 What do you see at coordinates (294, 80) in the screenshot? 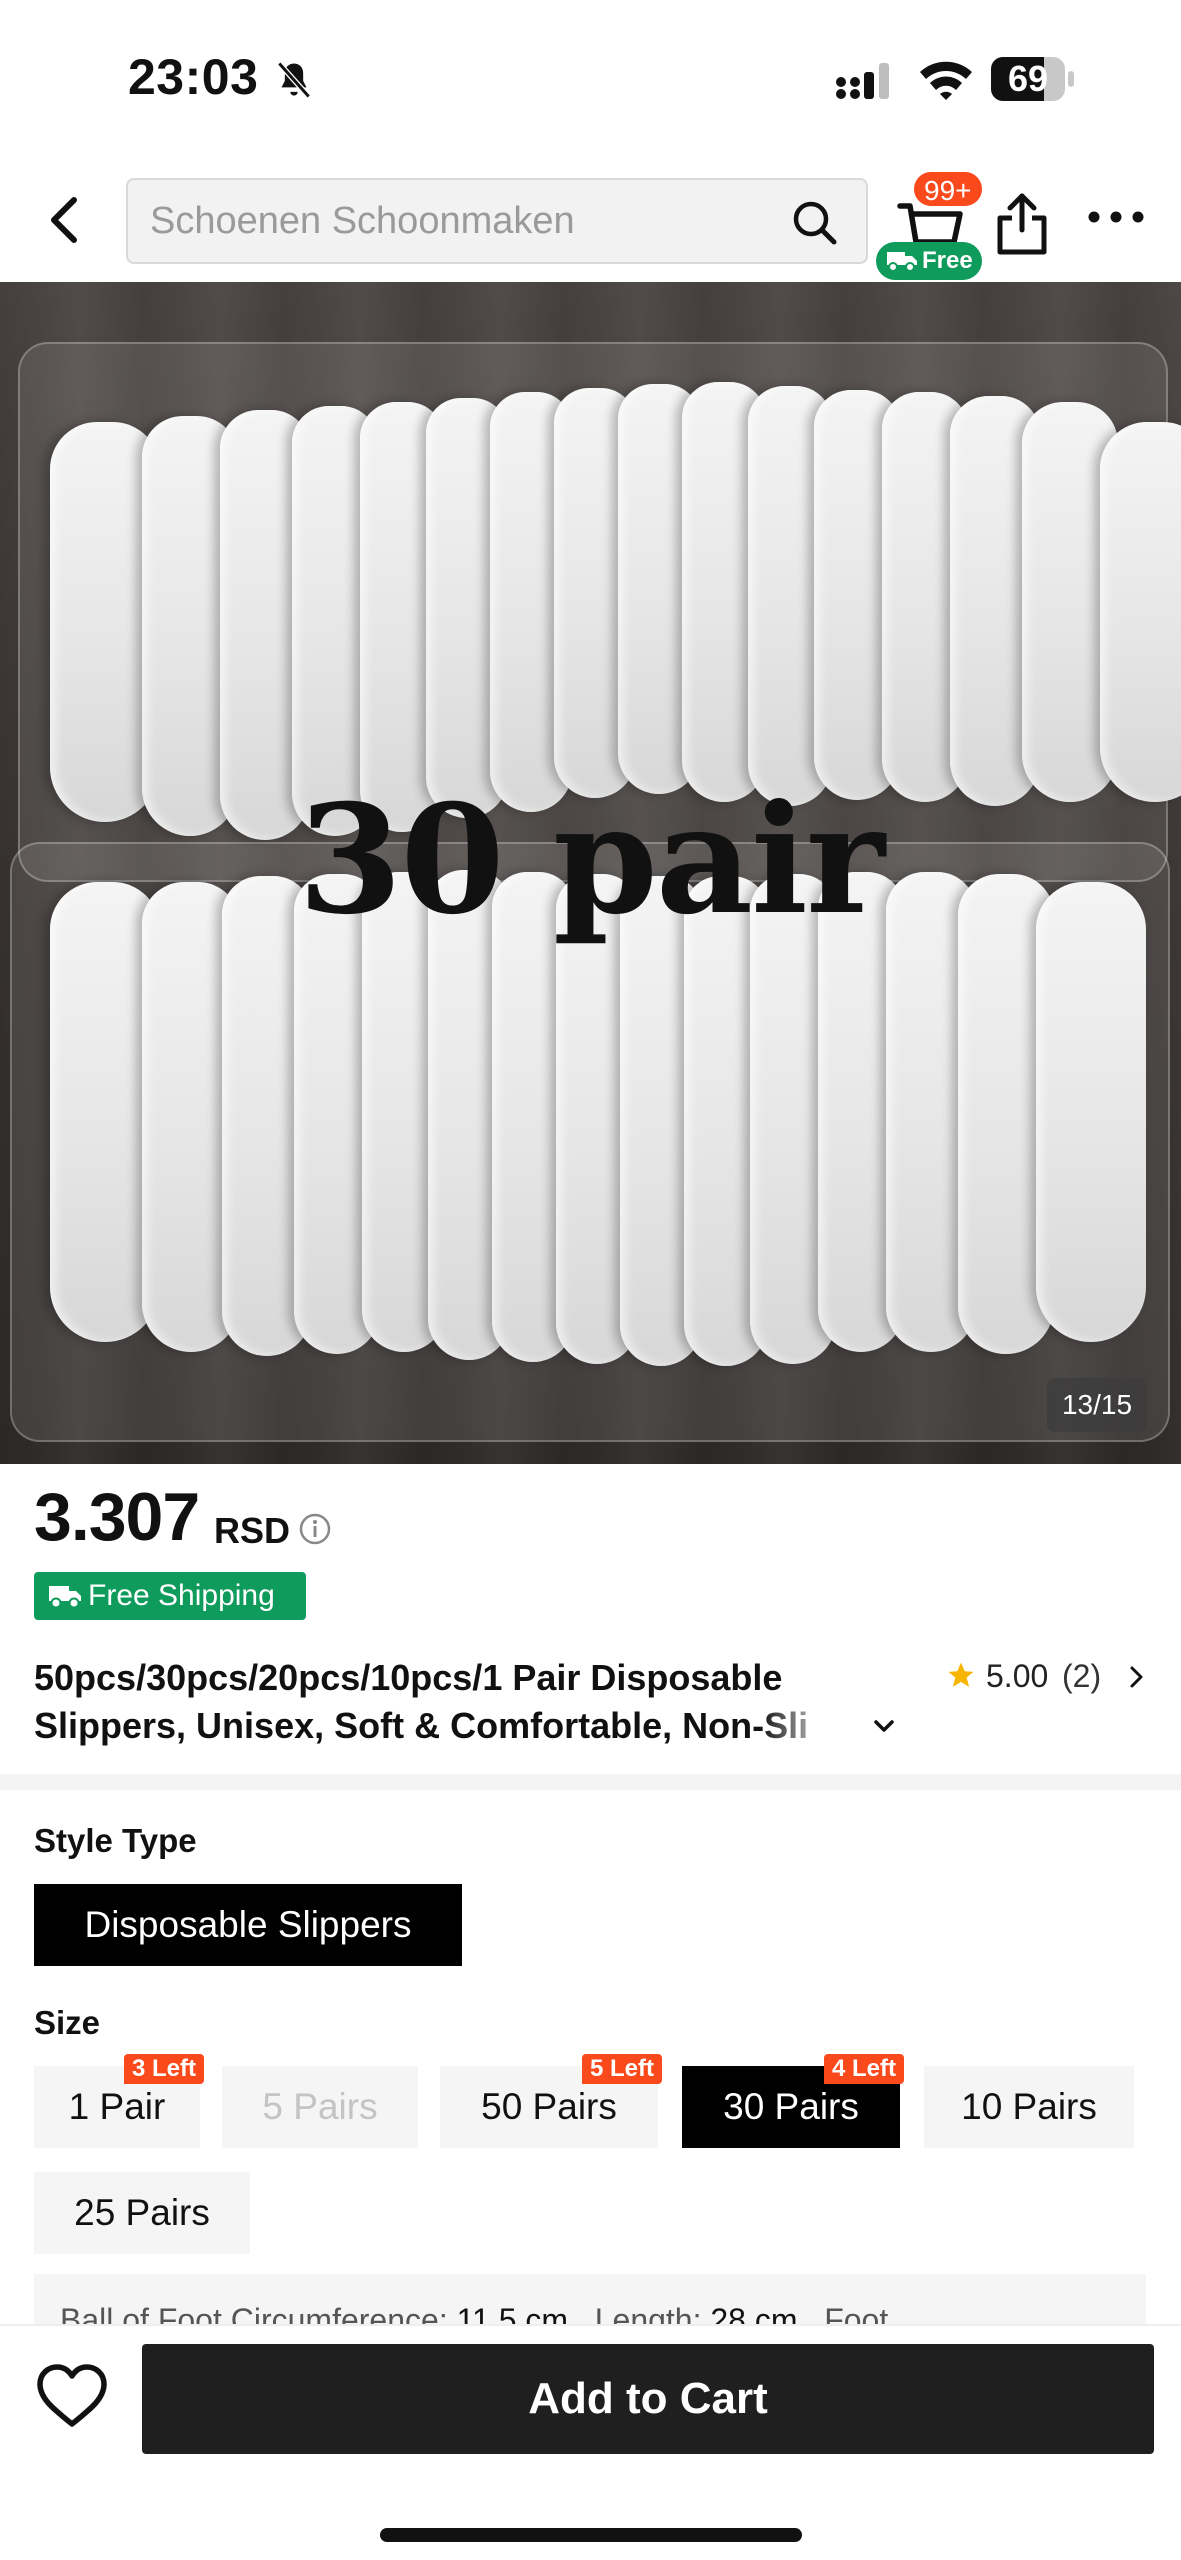
I see `bell-off-icon` at bounding box center [294, 80].